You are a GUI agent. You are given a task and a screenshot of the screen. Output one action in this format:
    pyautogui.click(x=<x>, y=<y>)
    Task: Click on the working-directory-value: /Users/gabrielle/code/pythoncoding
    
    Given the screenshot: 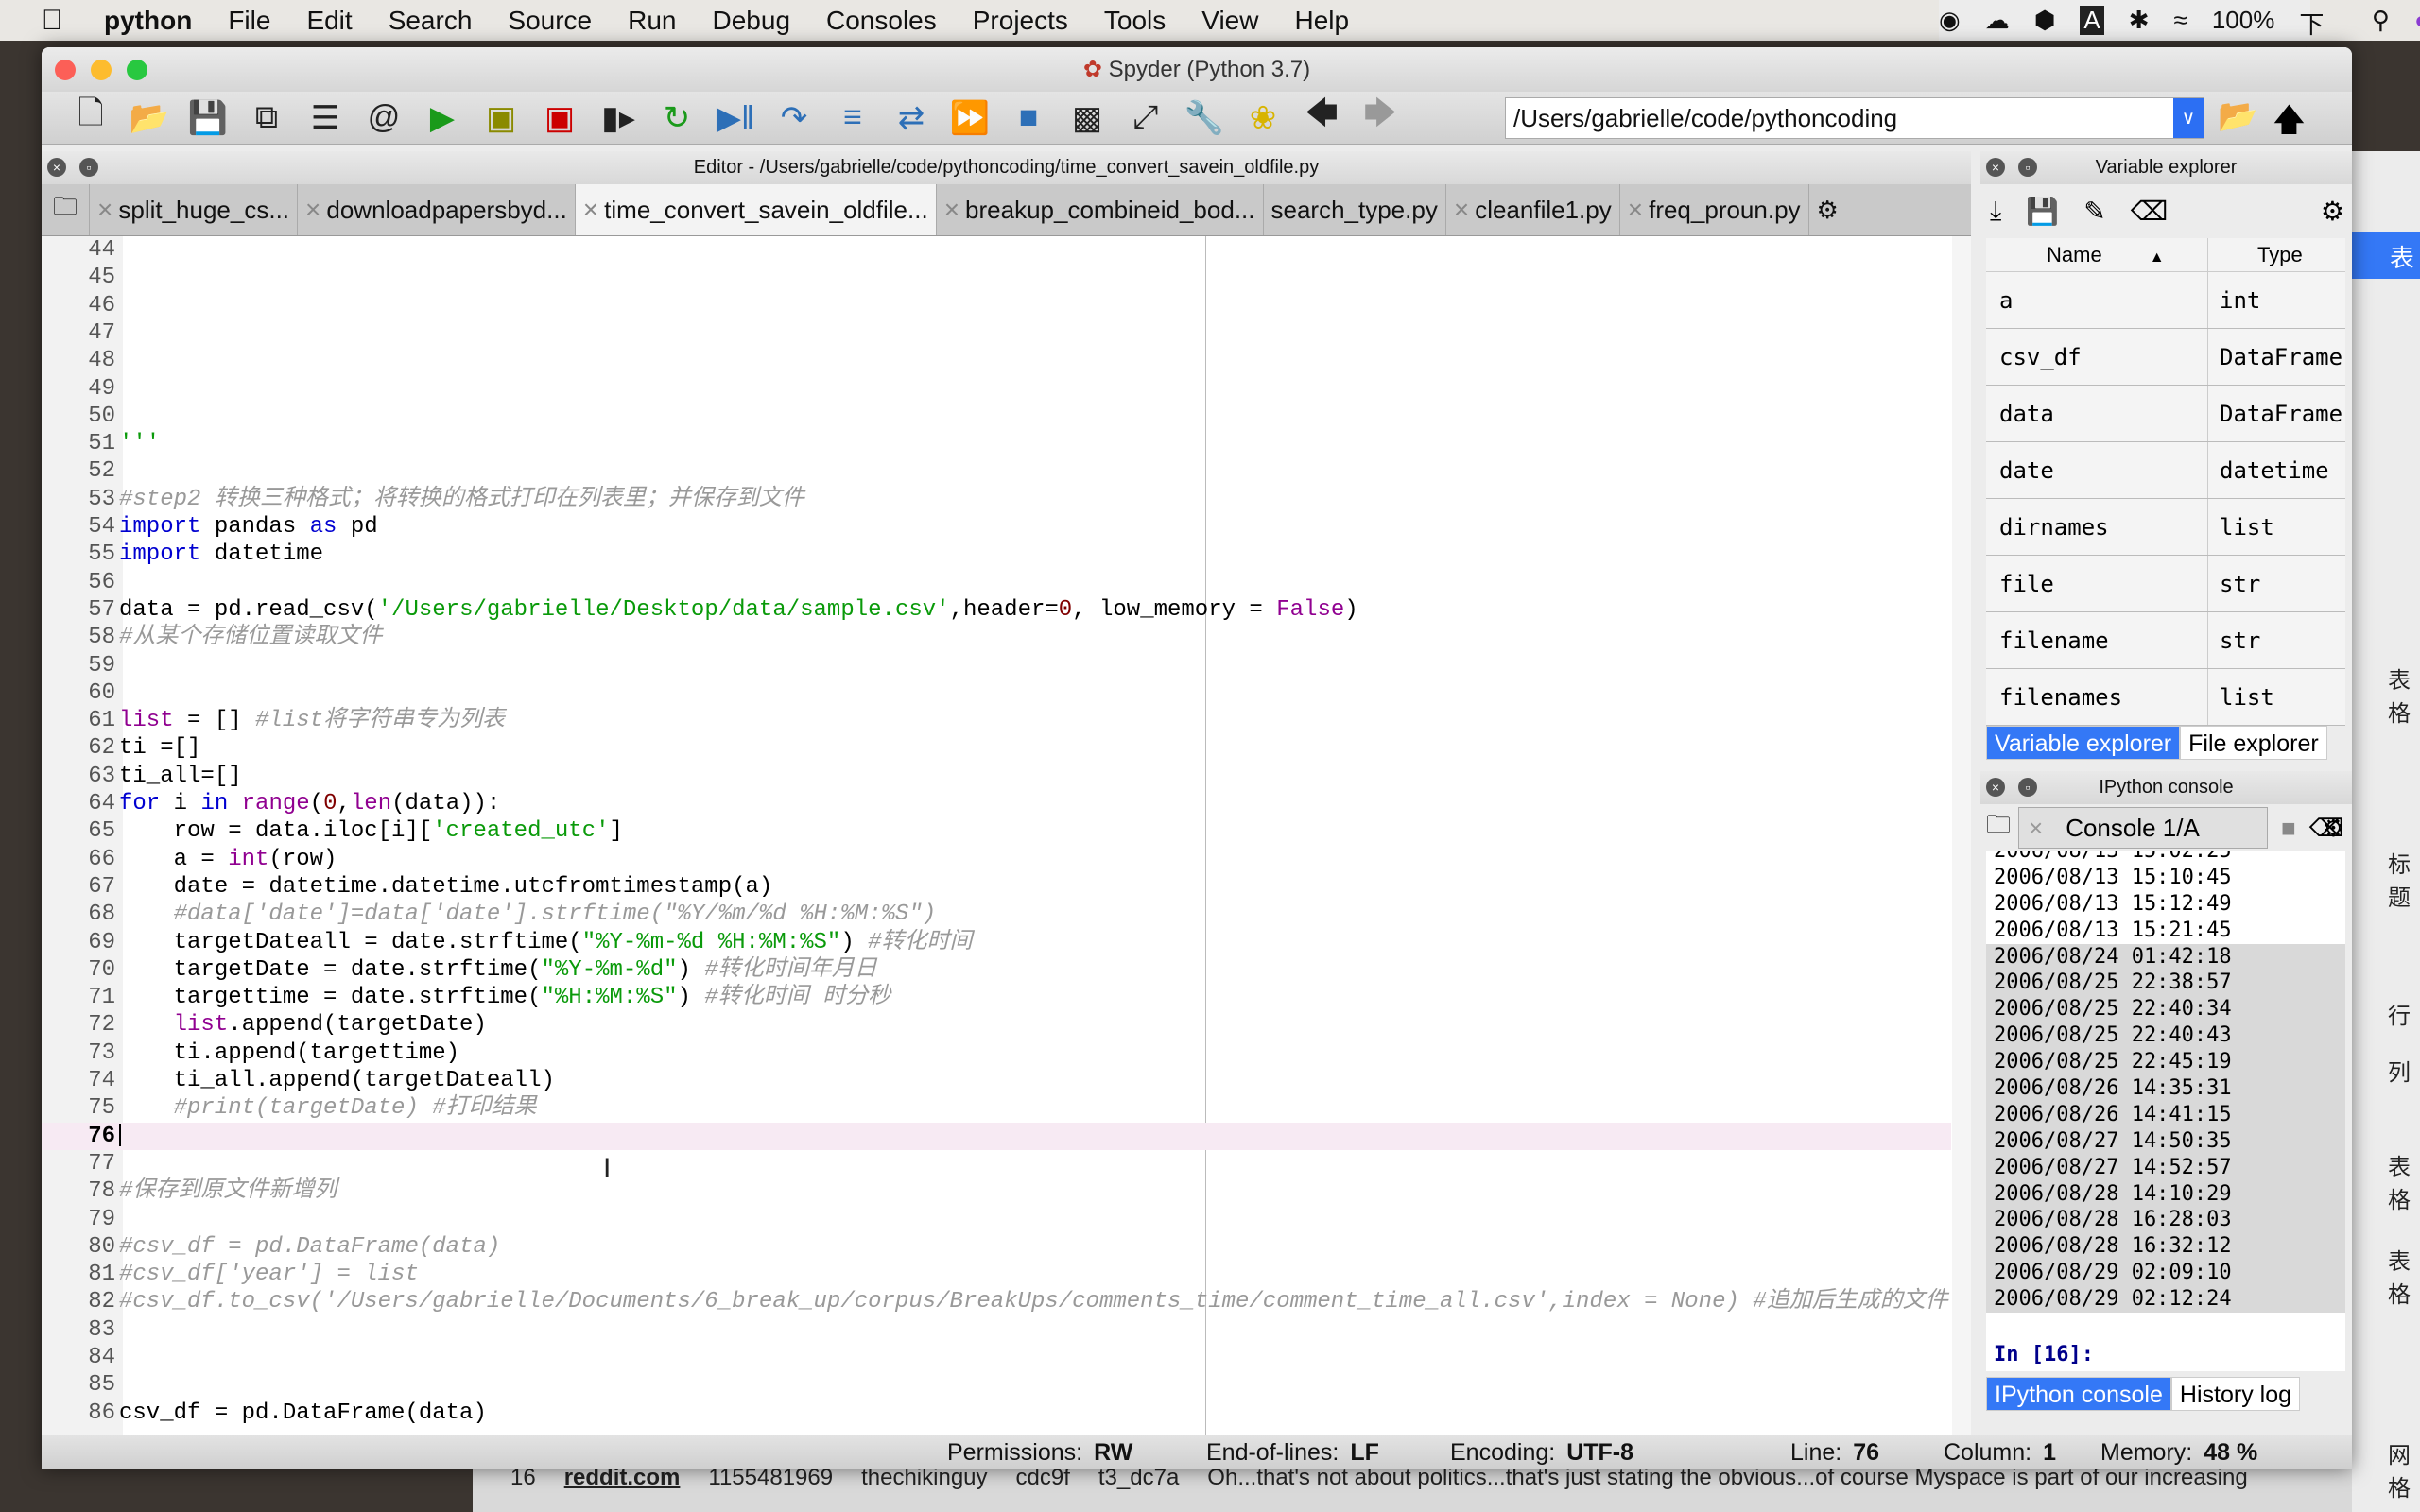 What is the action you would take?
    pyautogui.click(x=1705, y=118)
    